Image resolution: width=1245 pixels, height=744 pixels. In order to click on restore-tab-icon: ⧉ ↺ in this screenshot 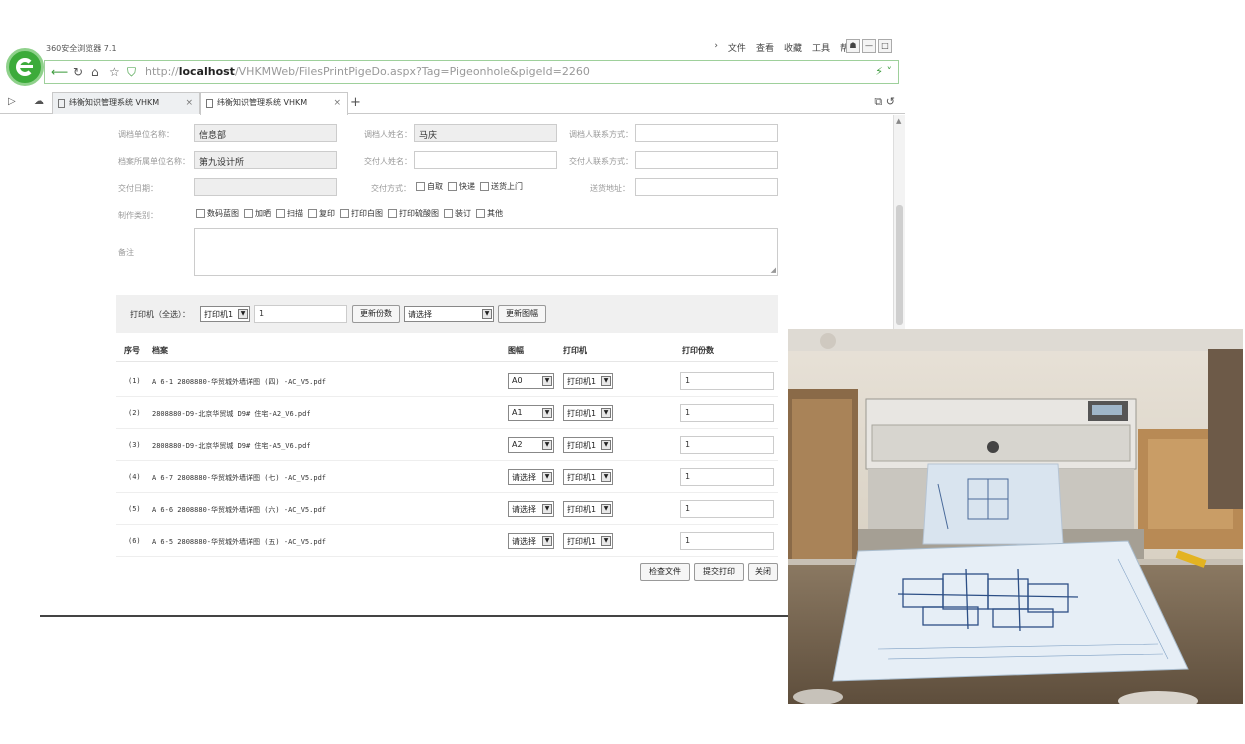, I will do `click(884, 102)`.